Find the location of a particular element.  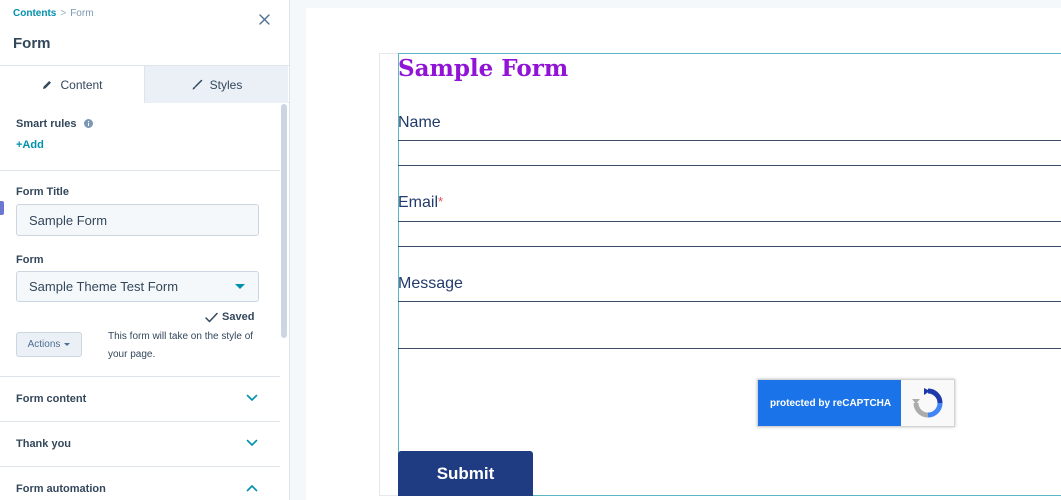

tab-bar: Content Styles is located at coordinates (144, 84).